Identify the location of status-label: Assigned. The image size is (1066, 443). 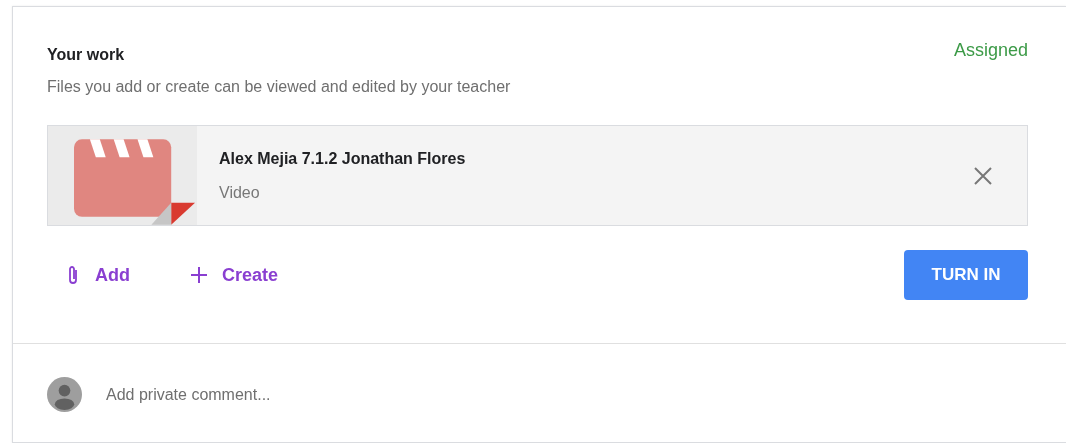
(990, 50).